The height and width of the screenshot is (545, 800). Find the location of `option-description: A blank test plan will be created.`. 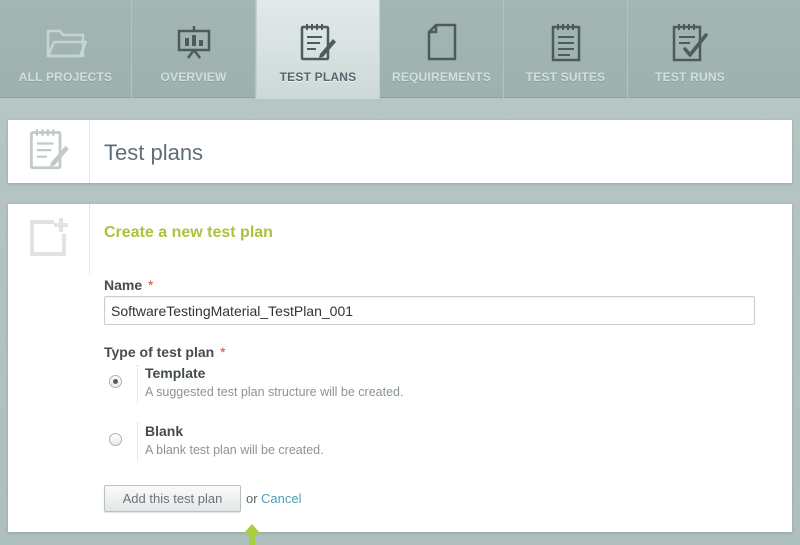

option-description: A blank test plan will be created. is located at coordinates (234, 450).